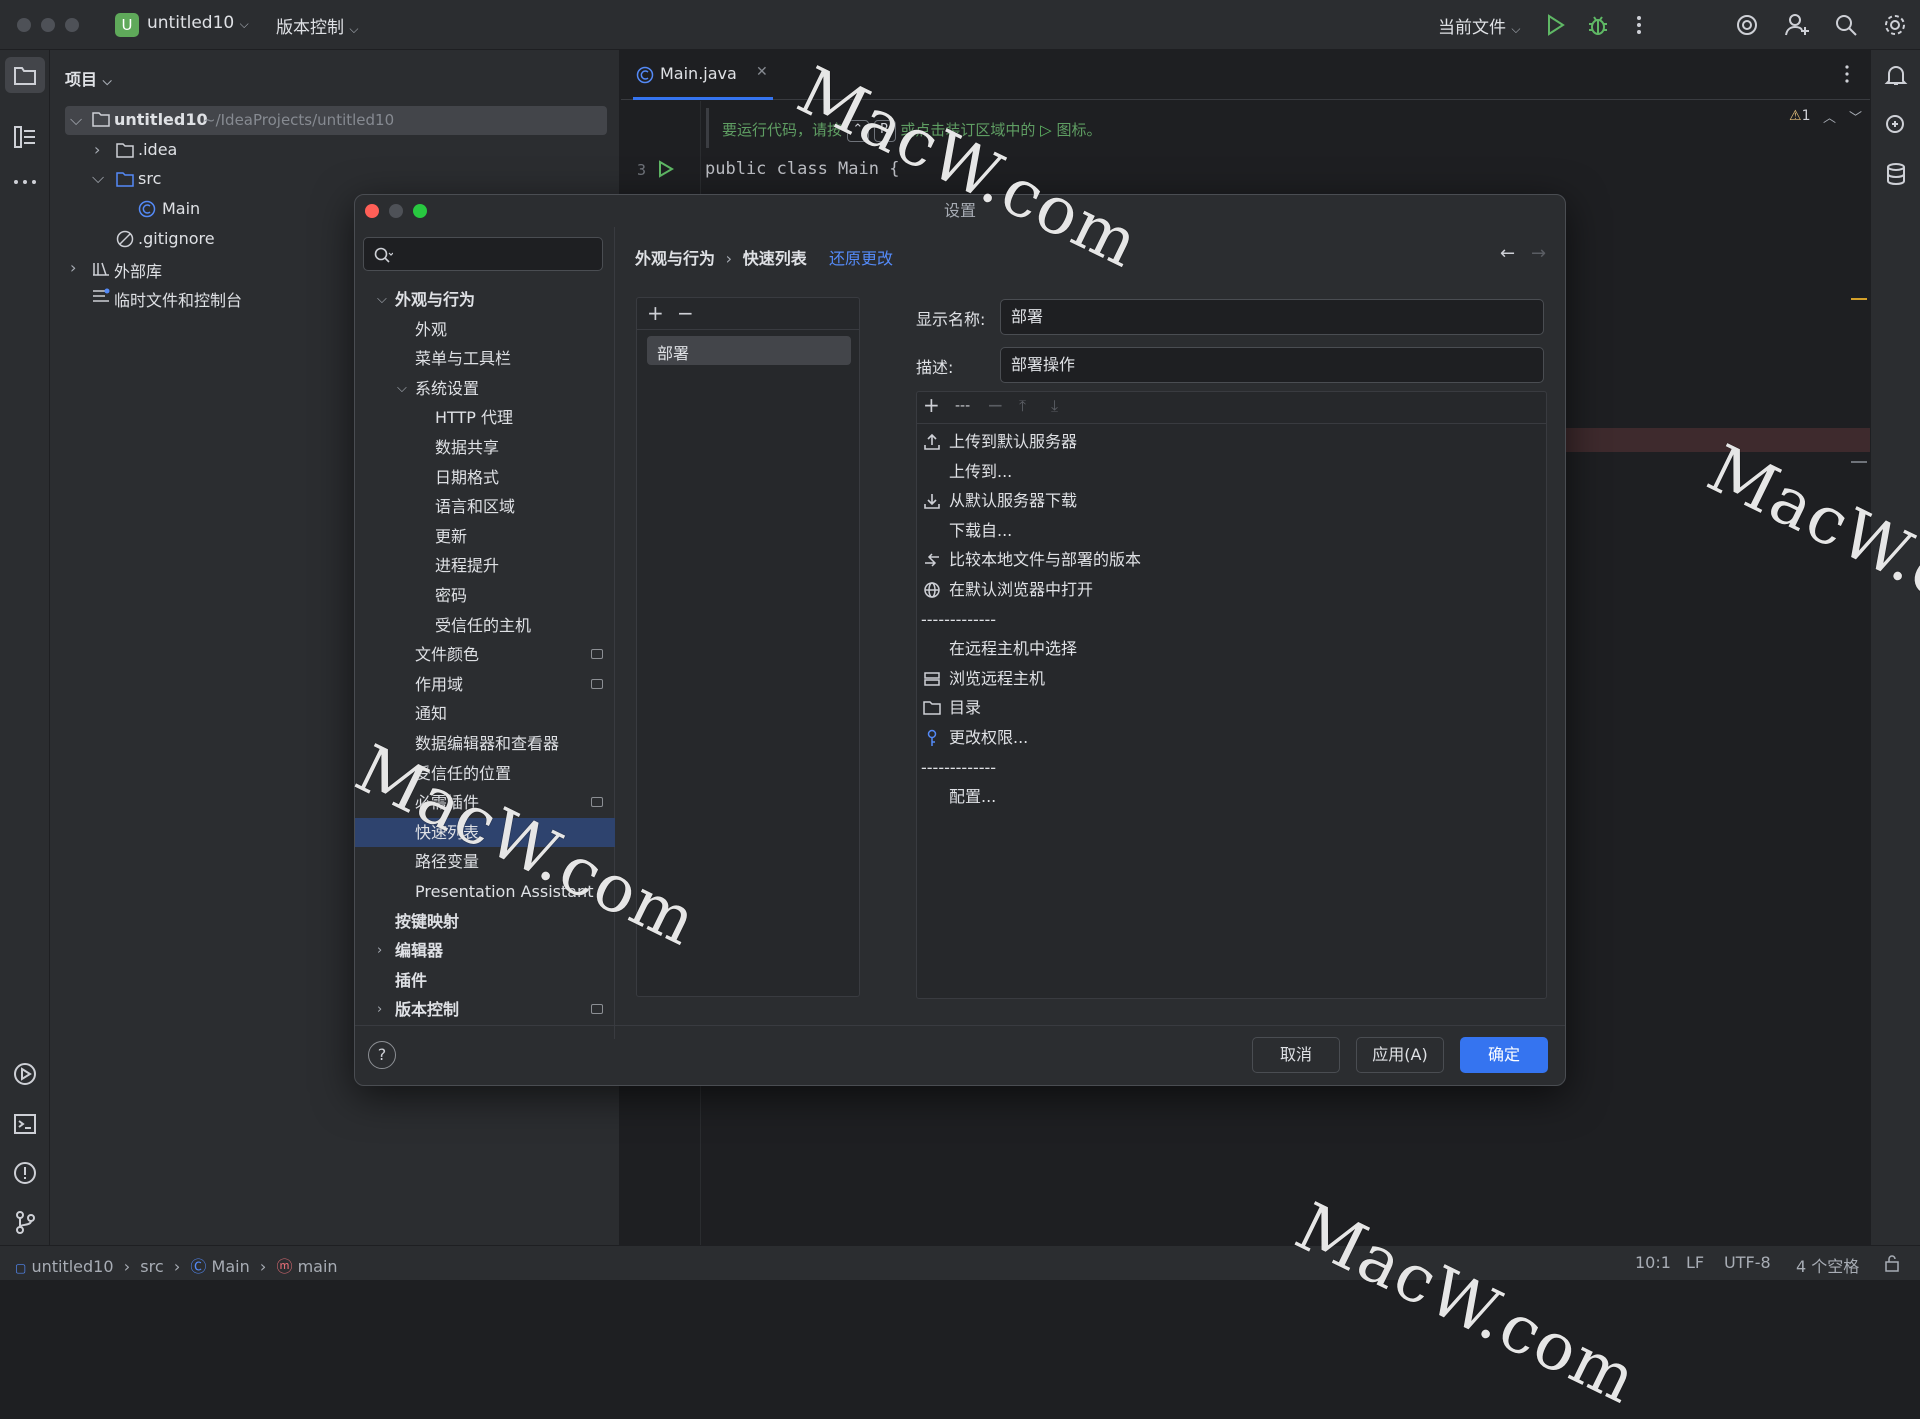 The width and height of the screenshot is (1920, 1419). Describe the element at coordinates (1231, 679) in the screenshot. I see `action-item: 浏览远程主机` at that location.